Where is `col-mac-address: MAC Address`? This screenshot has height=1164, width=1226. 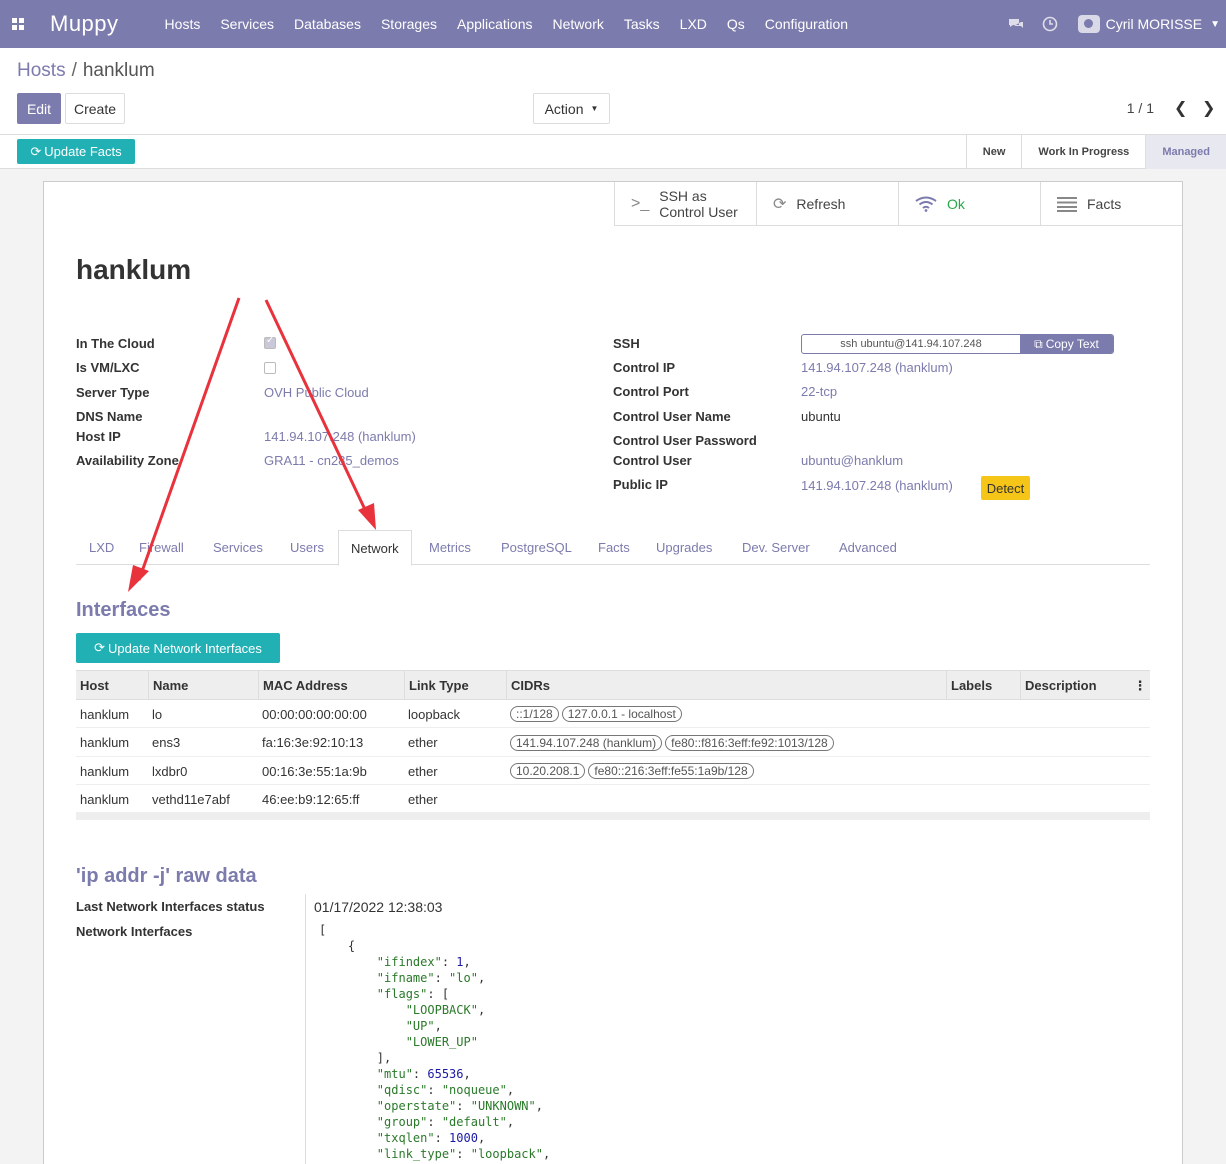 col-mac-address: MAC Address is located at coordinates (331, 685).